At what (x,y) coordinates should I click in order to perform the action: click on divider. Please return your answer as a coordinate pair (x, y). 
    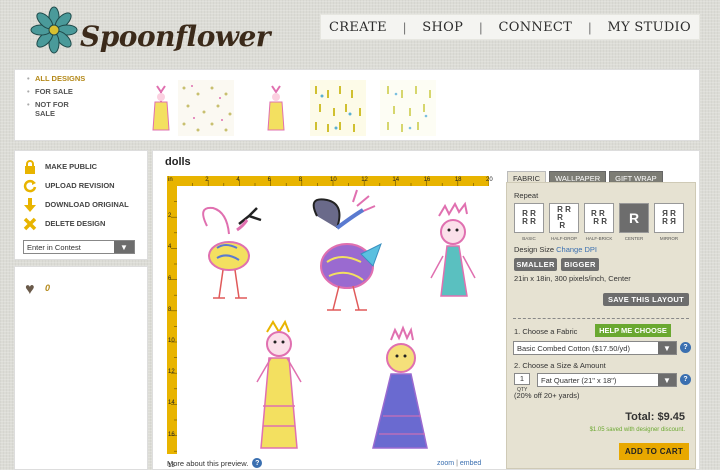
    Looking at the image, I should click on (601, 318).